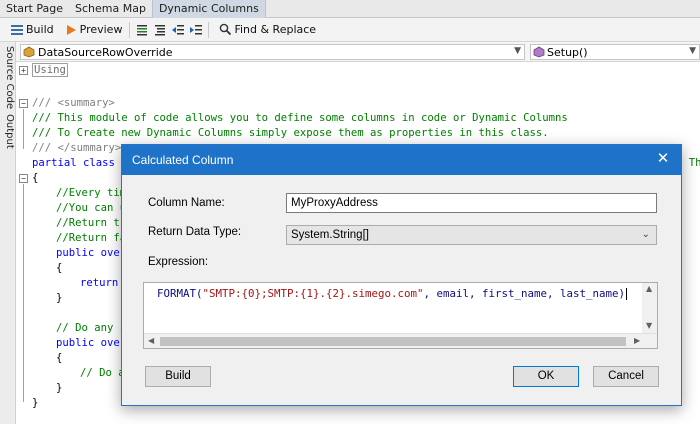  What do you see at coordinates (91, 223) in the screenshot?
I see `code-line: //Return tr` at bounding box center [91, 223].